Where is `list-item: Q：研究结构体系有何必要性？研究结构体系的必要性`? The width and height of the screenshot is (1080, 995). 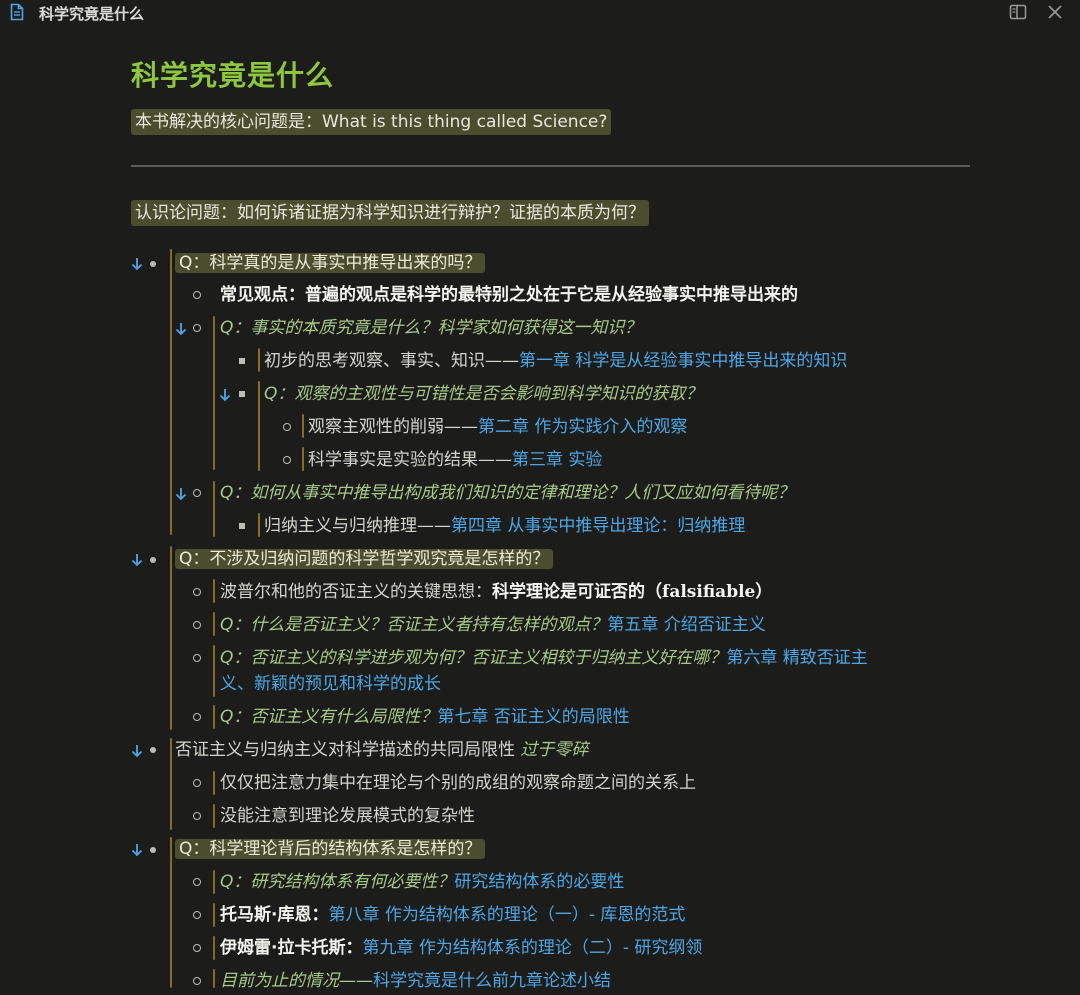 list-item: Q：研究结构体系有何必要性？研究结构体系的必要性 is located at coordinates (422, 882).